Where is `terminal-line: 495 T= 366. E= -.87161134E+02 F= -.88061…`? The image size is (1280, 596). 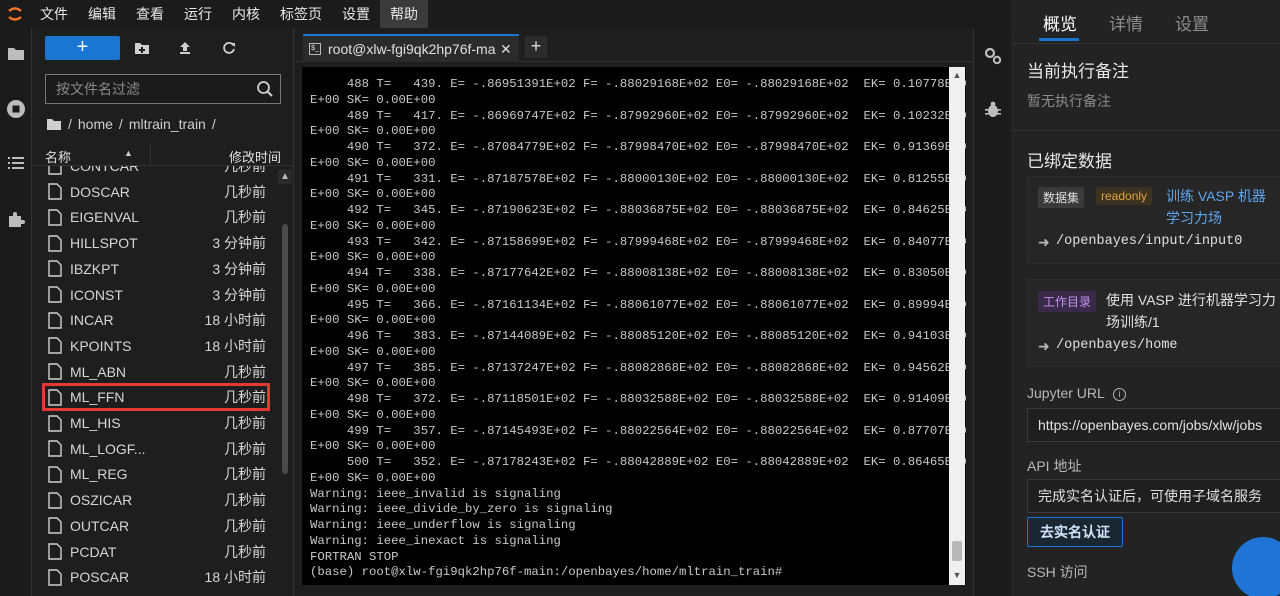 terminal-line: 495 T= 366. E= -.87161134E+02 F= -.88061… is located at coordinates (656, 304).